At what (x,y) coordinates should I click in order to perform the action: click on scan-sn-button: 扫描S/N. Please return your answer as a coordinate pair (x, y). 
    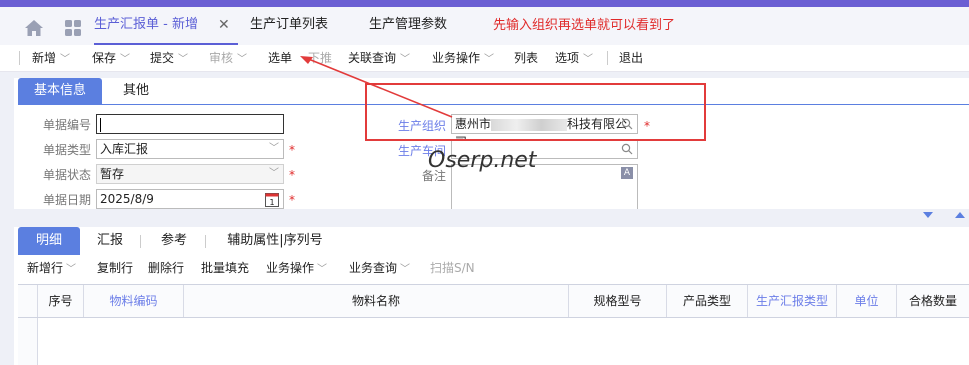
    Looking at the image, I should click on (452, 268).